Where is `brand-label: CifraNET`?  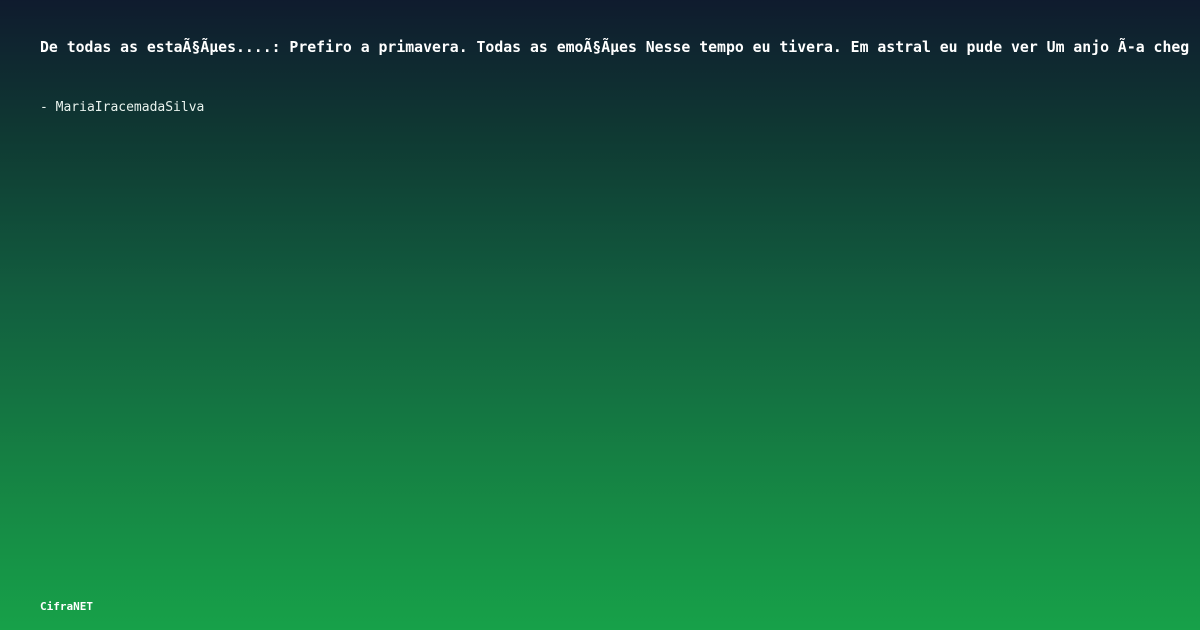
brand-label: CifraNET is located at coordinates (66, 606).